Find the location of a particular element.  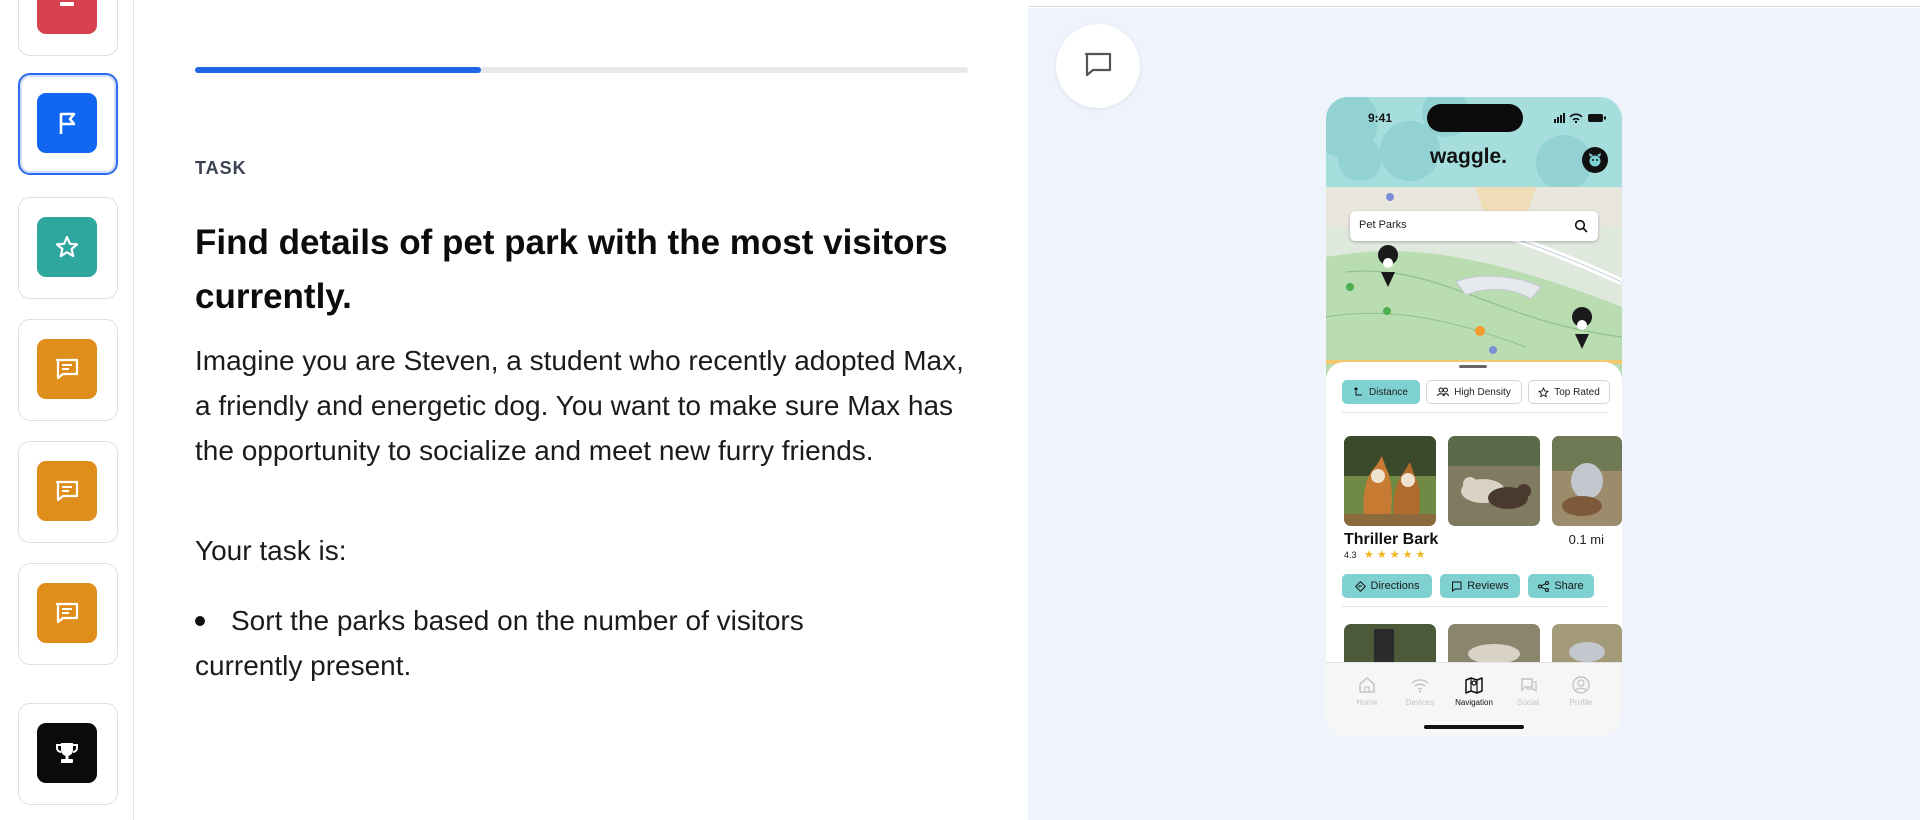

share-icon is located at coordinates (1544, 586).